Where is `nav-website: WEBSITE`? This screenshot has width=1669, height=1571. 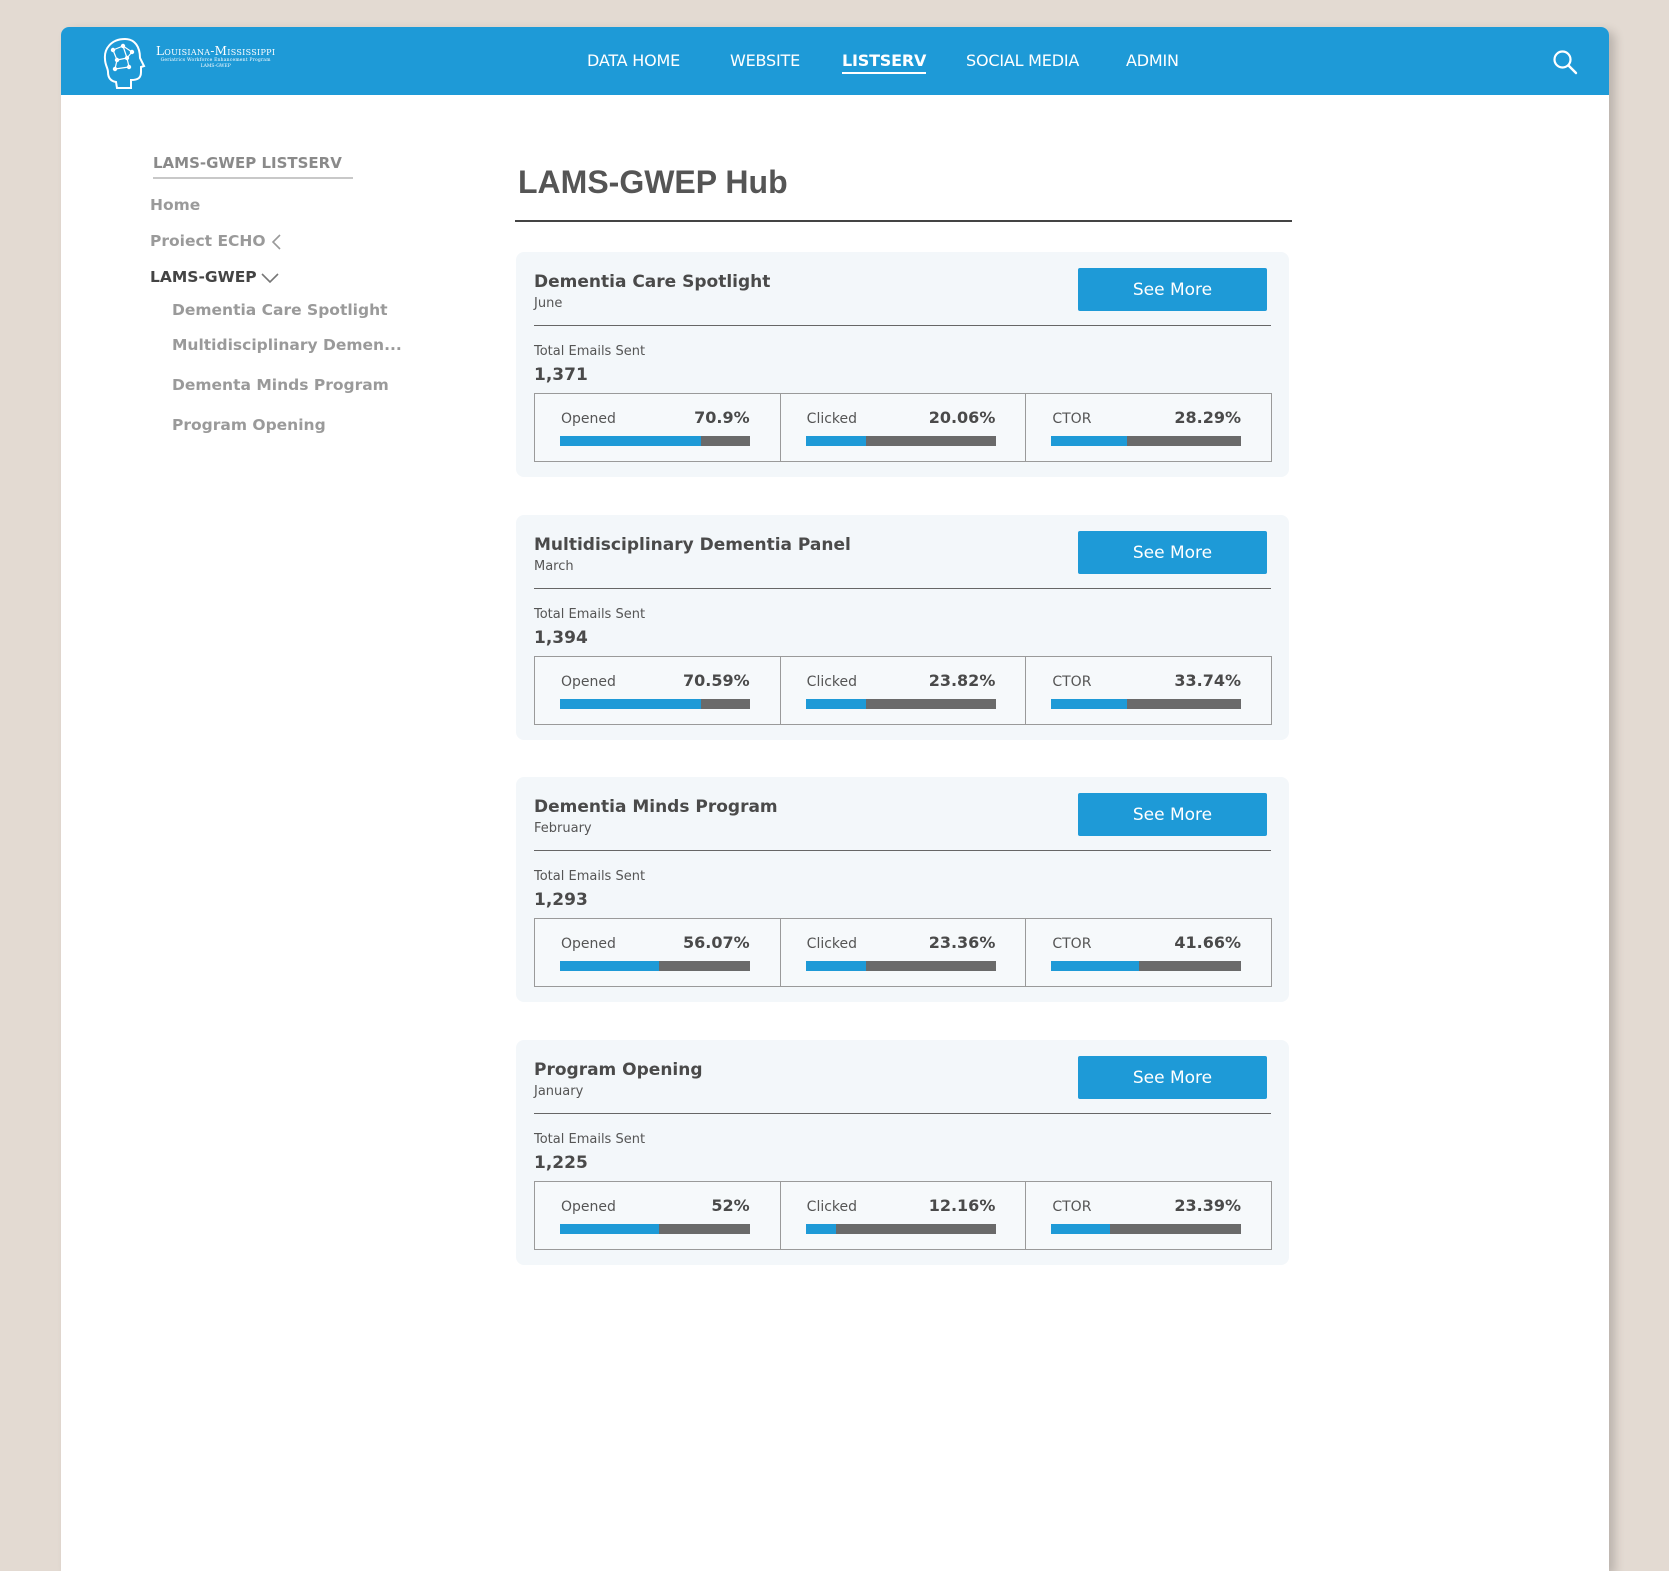 nav-website: WEBSITE is located at coordinates (765, 60).